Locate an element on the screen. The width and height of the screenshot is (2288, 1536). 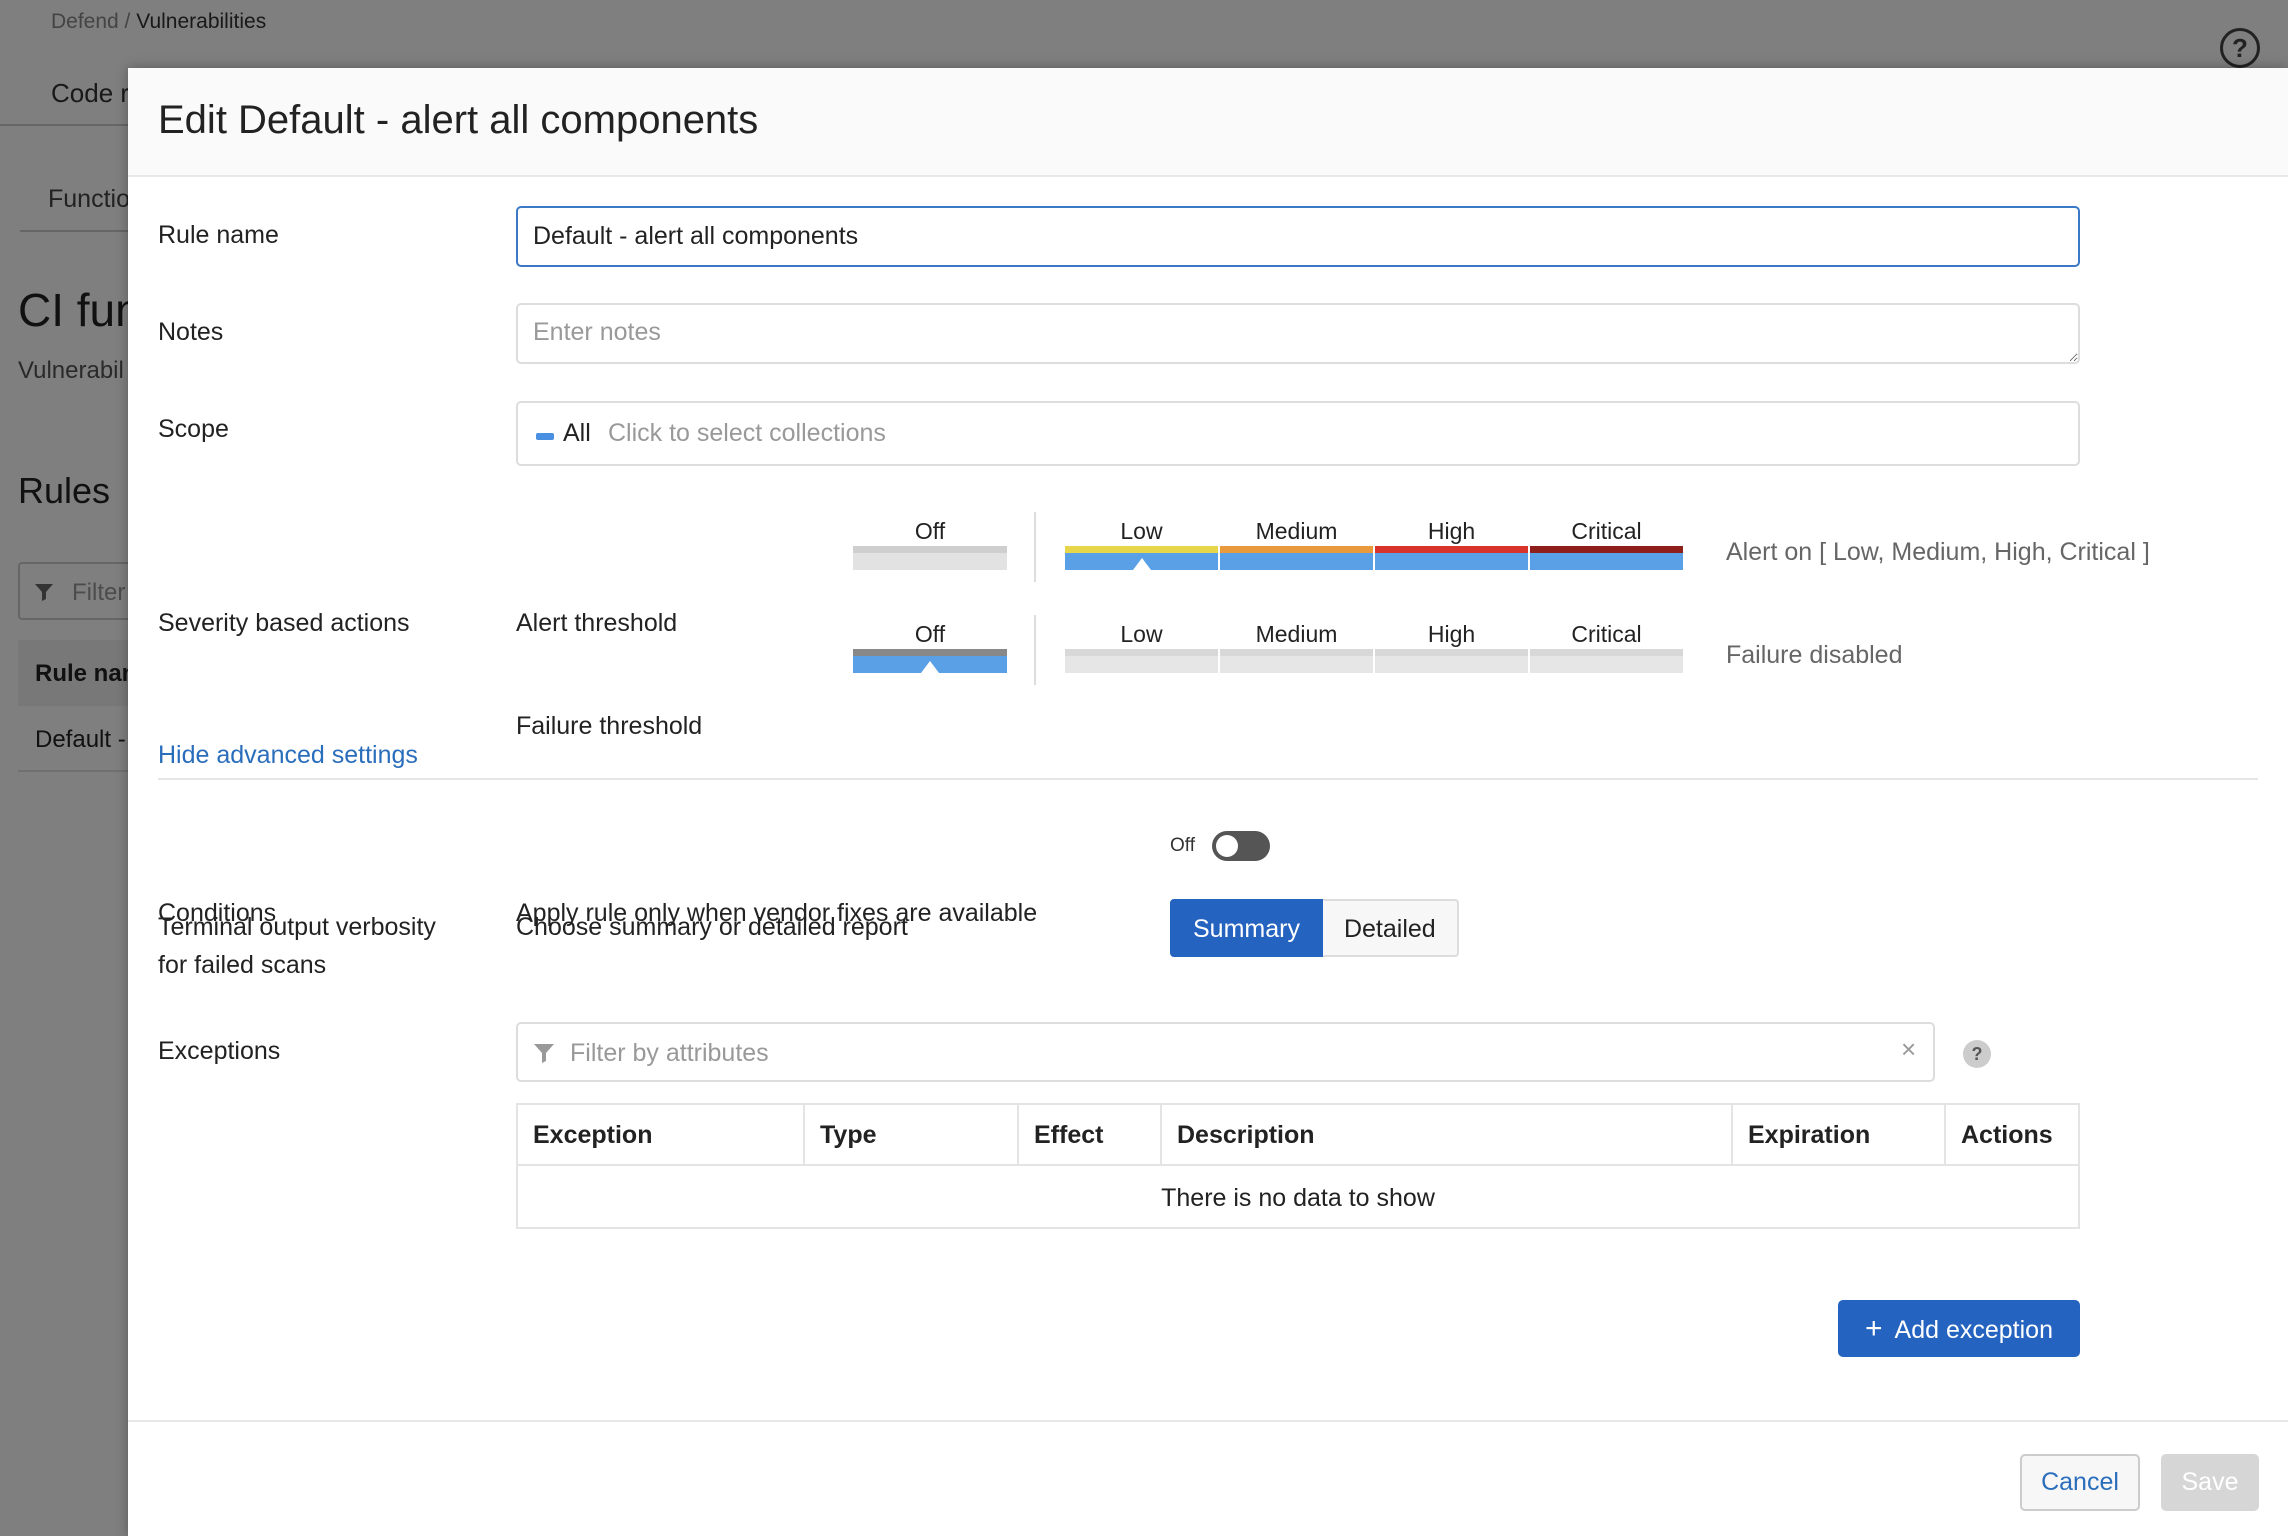
alert-high-bar is located at coordinates (1451, 549).